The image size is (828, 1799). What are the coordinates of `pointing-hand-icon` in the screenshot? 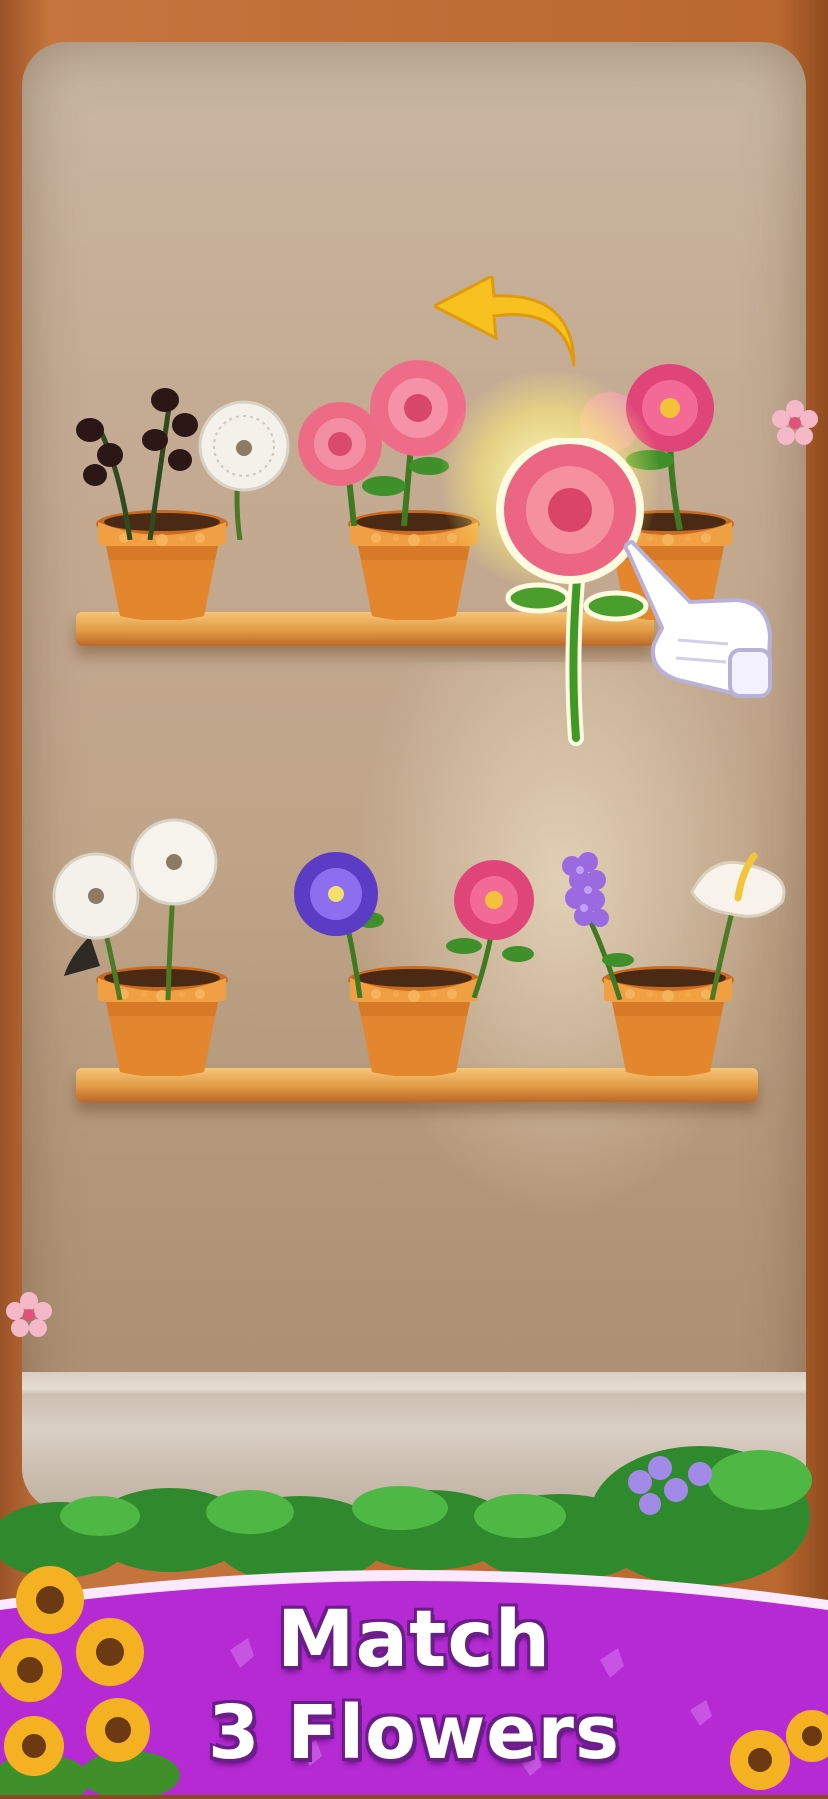 It's located at (698, 619).